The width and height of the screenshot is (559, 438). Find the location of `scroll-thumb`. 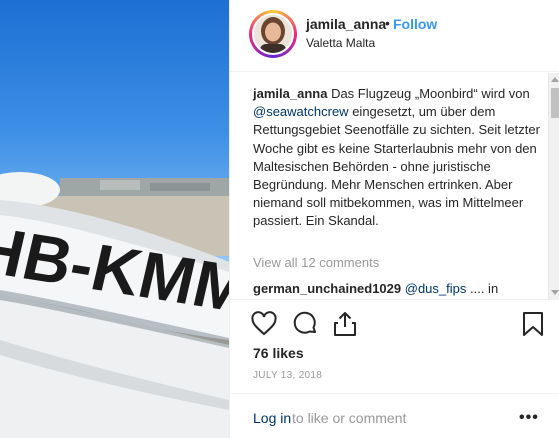

scroll-thumb is located at coordinates (555, 103).